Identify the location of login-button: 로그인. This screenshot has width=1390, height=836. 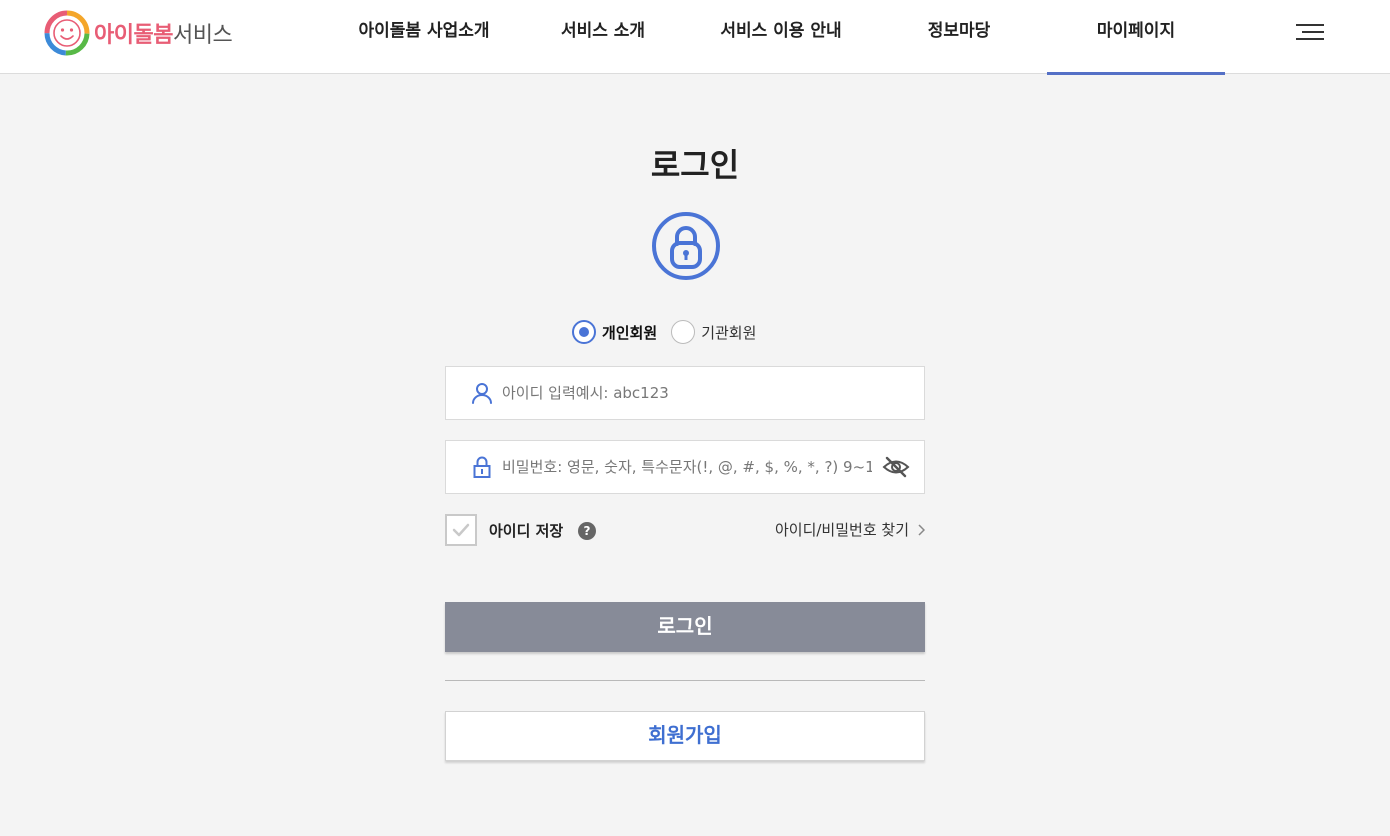
(685, 627).